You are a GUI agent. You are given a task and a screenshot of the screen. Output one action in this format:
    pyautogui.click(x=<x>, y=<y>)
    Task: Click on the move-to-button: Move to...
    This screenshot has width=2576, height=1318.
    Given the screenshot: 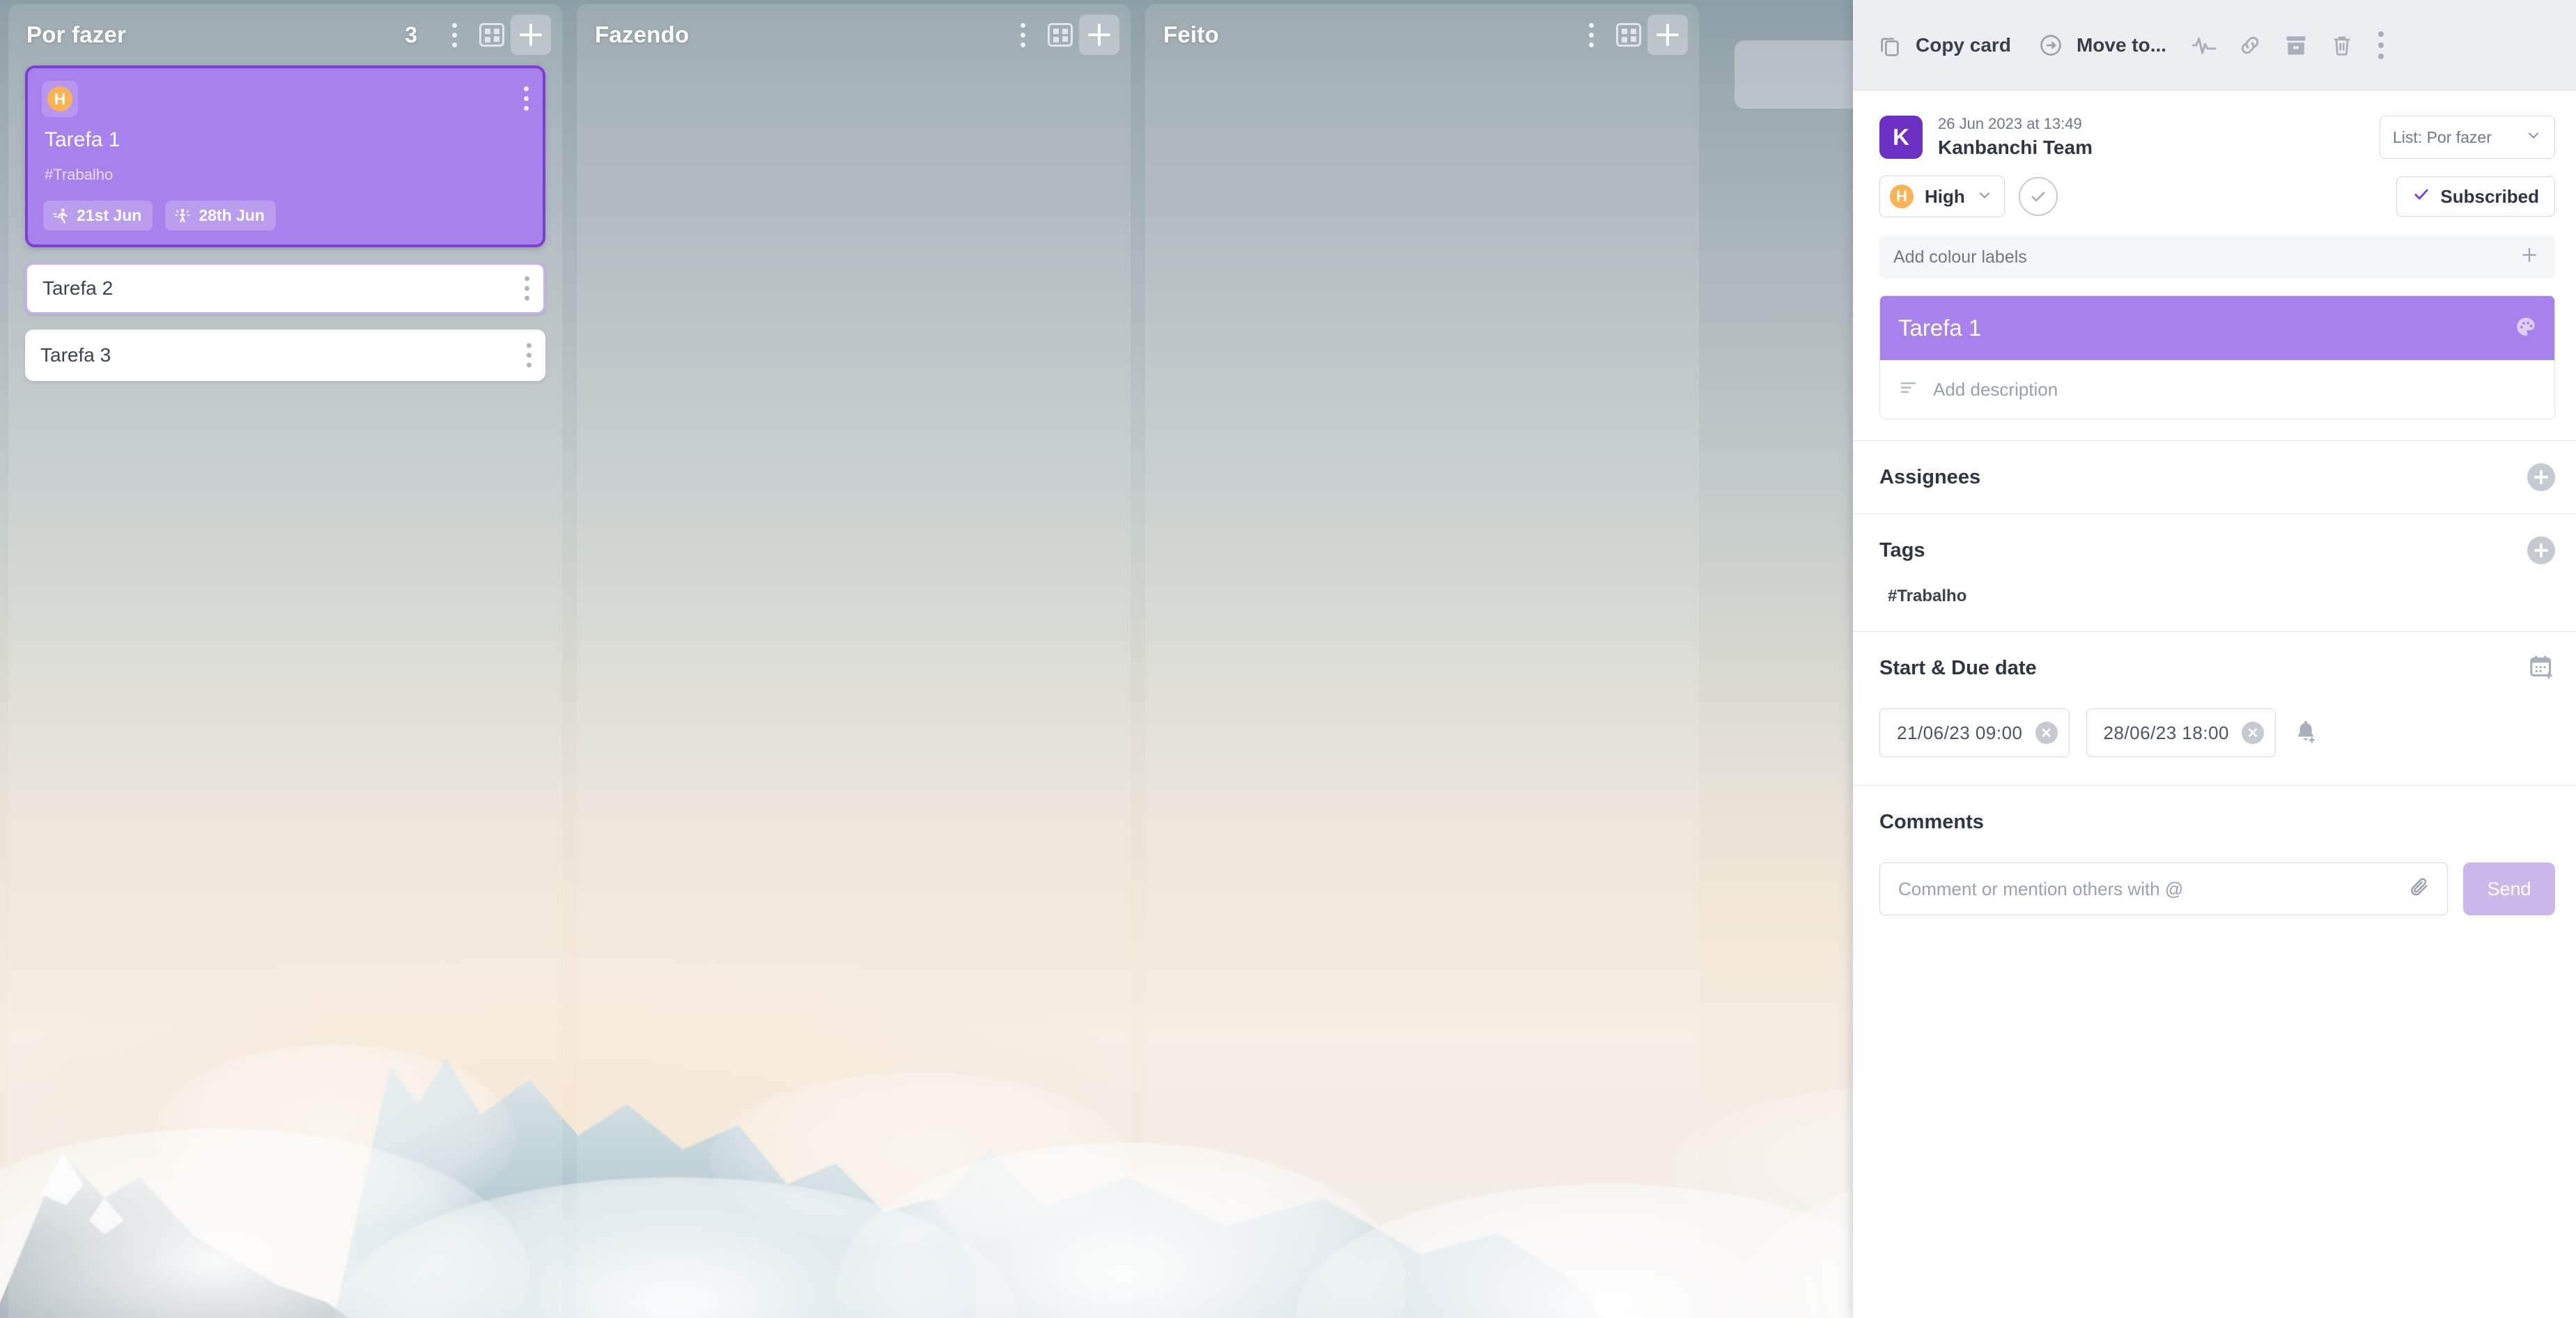 What is the action you would take?
    pyautogui.click(x=2100, y=45)
    